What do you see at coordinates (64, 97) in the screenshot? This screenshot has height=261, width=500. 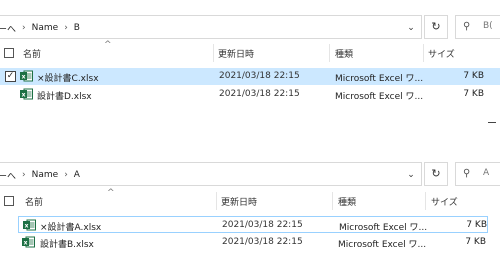 I see `file-name: 設計書D.xlsx` at bounding box center [64, 97].